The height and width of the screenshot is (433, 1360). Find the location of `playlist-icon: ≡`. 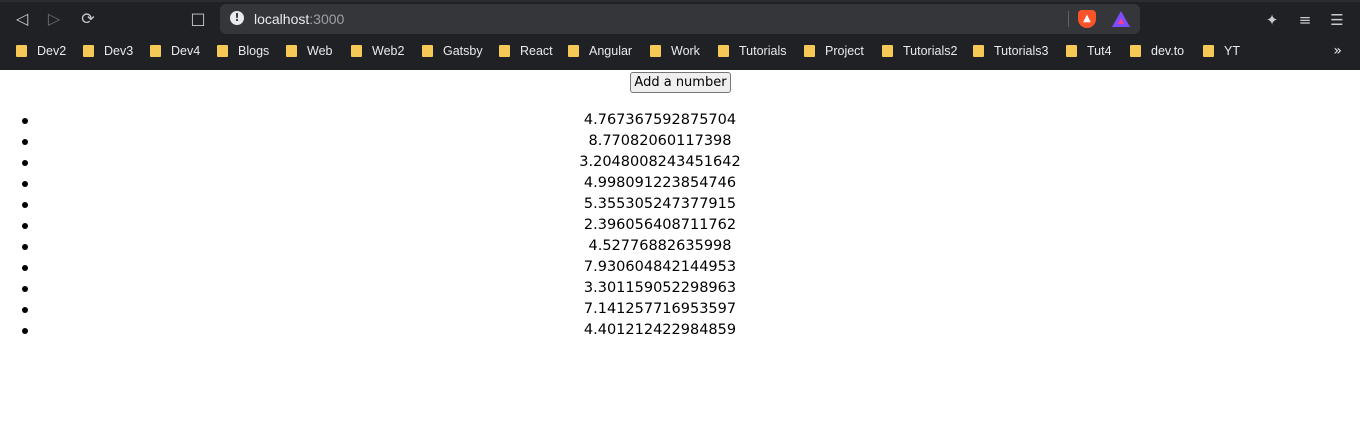

playlist-icon: ≡ is located at coordinates (1305, 20).